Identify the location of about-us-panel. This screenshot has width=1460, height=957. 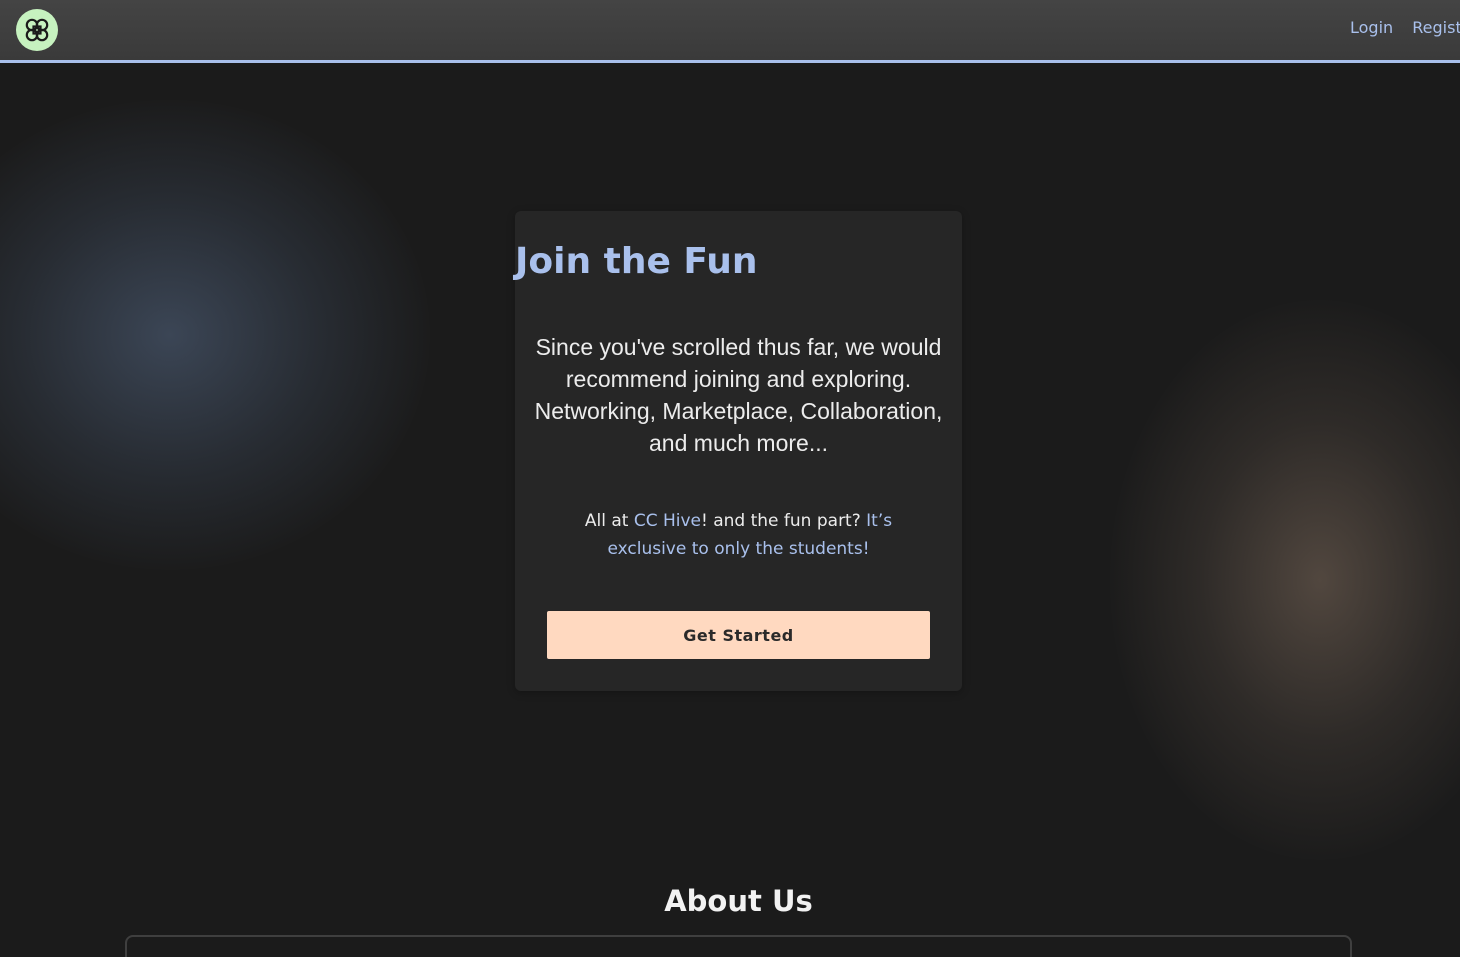
(738, 946).